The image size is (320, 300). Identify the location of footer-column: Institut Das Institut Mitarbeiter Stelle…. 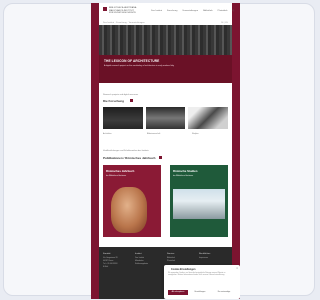
(147, 259).